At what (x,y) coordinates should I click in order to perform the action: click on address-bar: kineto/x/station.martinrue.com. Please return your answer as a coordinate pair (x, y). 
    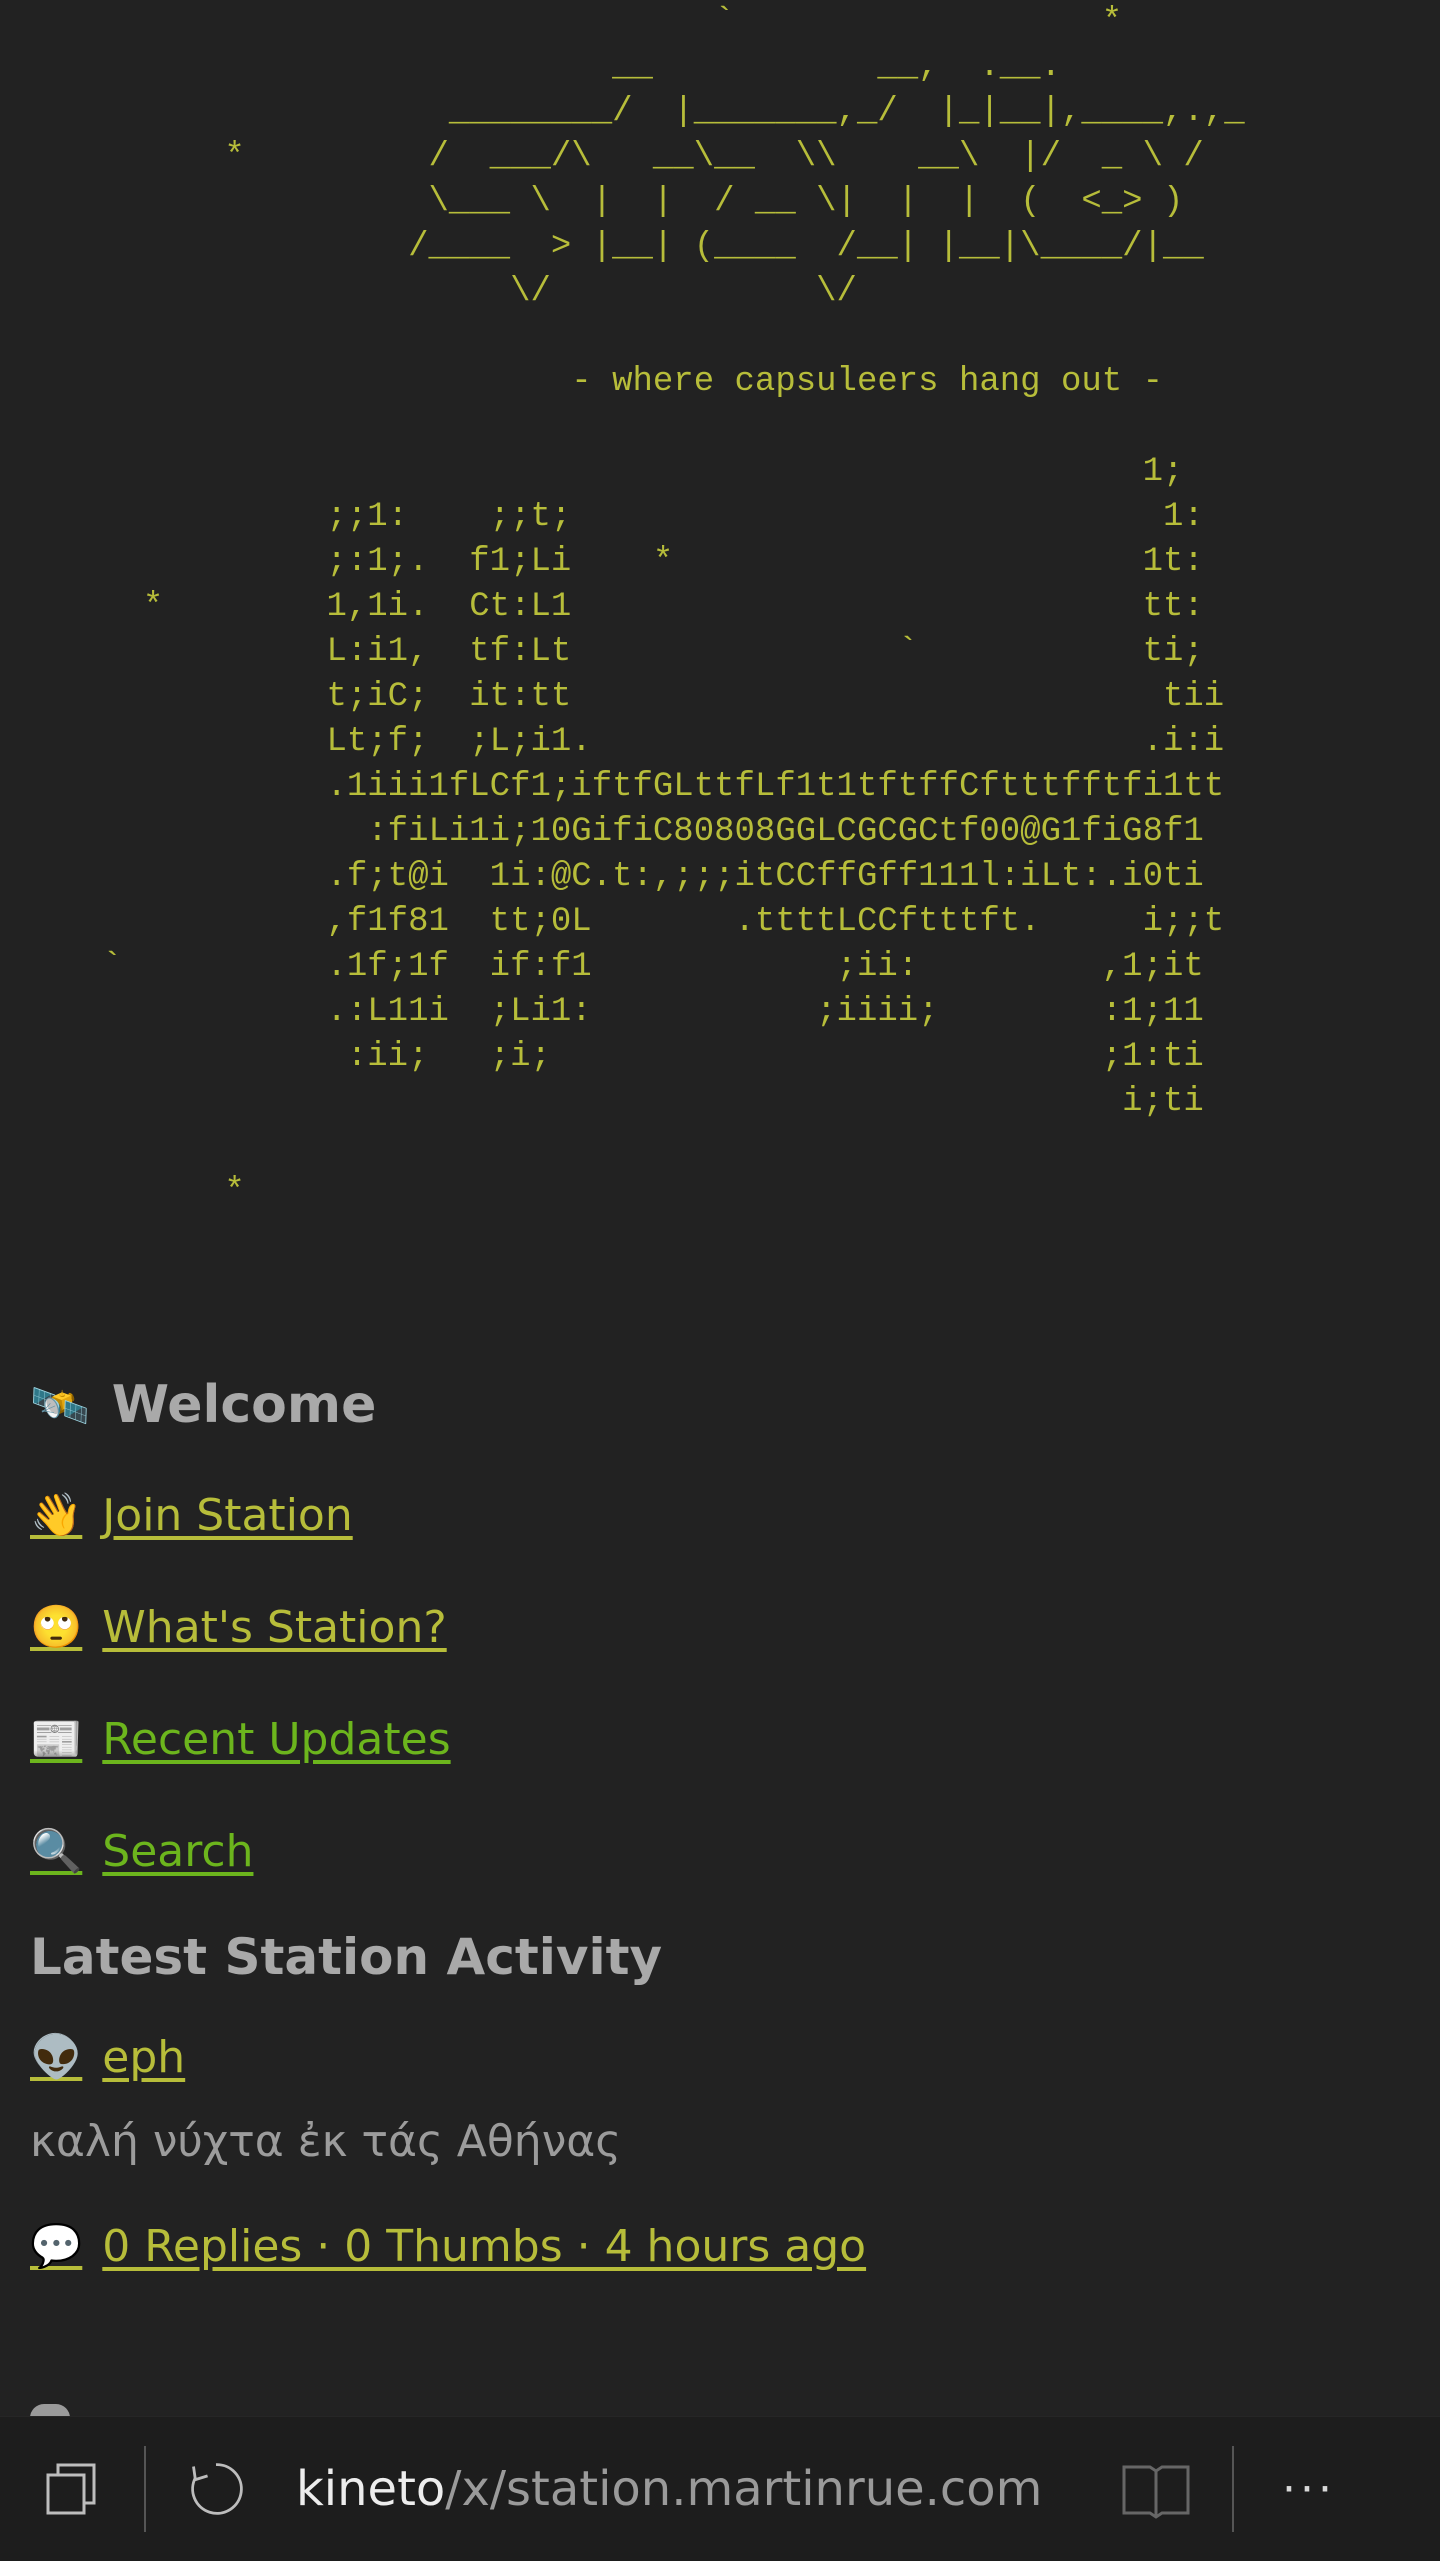
    Looking at the image, I should click on (706, 2489).